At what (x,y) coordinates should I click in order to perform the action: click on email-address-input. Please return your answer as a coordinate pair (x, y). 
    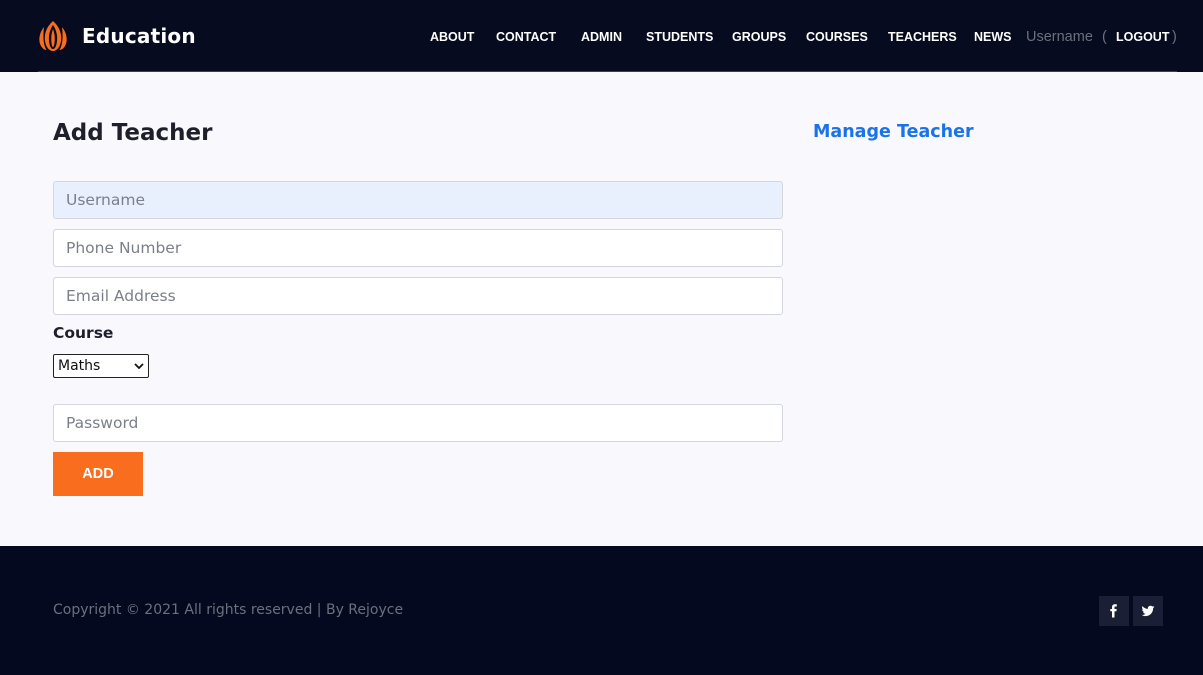
    Looking at the image, I should click on (418, 296).